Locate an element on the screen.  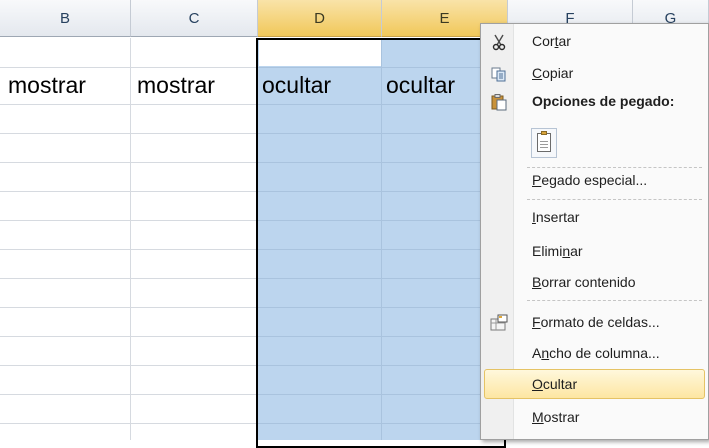
menu-item-unhide: Mostrar is located at coordinates (594, 417).